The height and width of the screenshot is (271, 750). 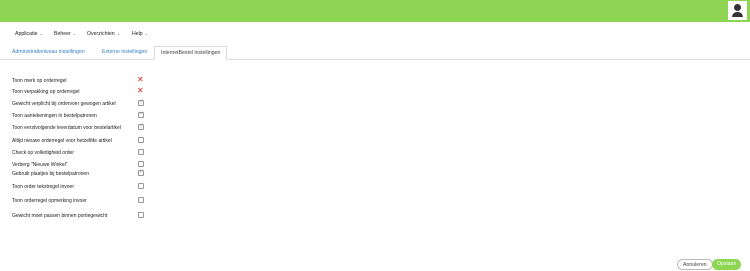 I want to click on menu-applicatie: Applicatie ⌄, so click(x=29, y=34).